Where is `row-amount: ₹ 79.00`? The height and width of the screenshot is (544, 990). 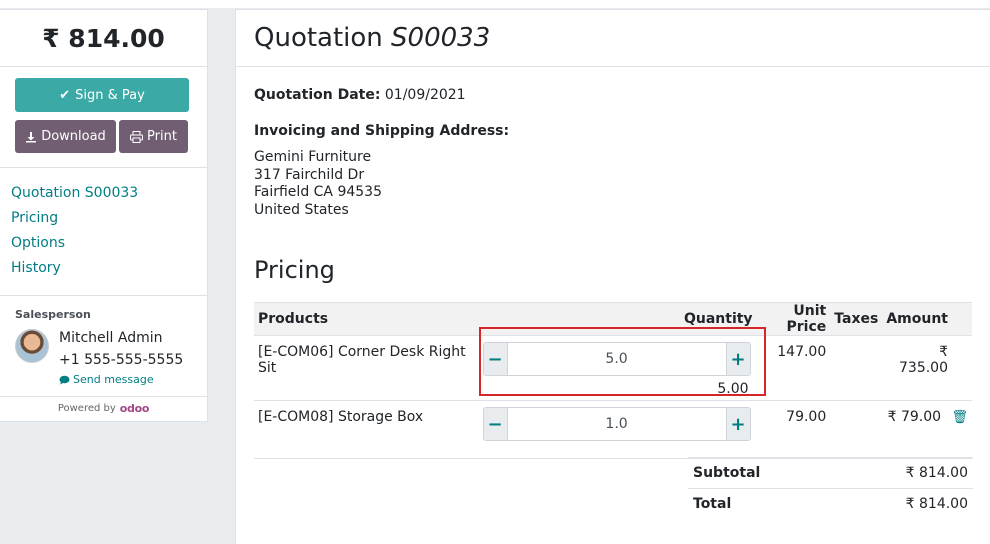 row-amount: ₹ 79.00 is located at coordinates (914, 417).